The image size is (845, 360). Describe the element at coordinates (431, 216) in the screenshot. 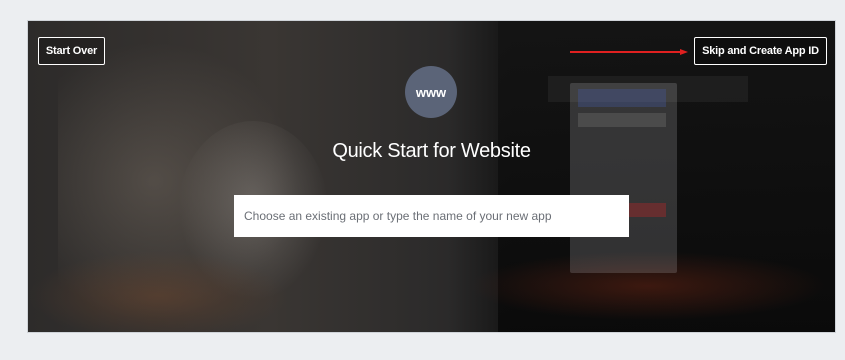

I see `app-name-input` at that location.